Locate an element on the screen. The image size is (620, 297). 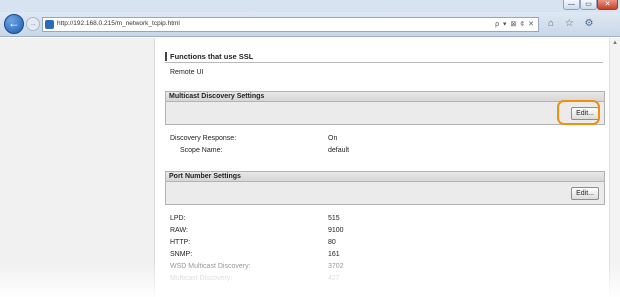
vertical-scrollbar: ▲ is located at coordinates (614, 167).